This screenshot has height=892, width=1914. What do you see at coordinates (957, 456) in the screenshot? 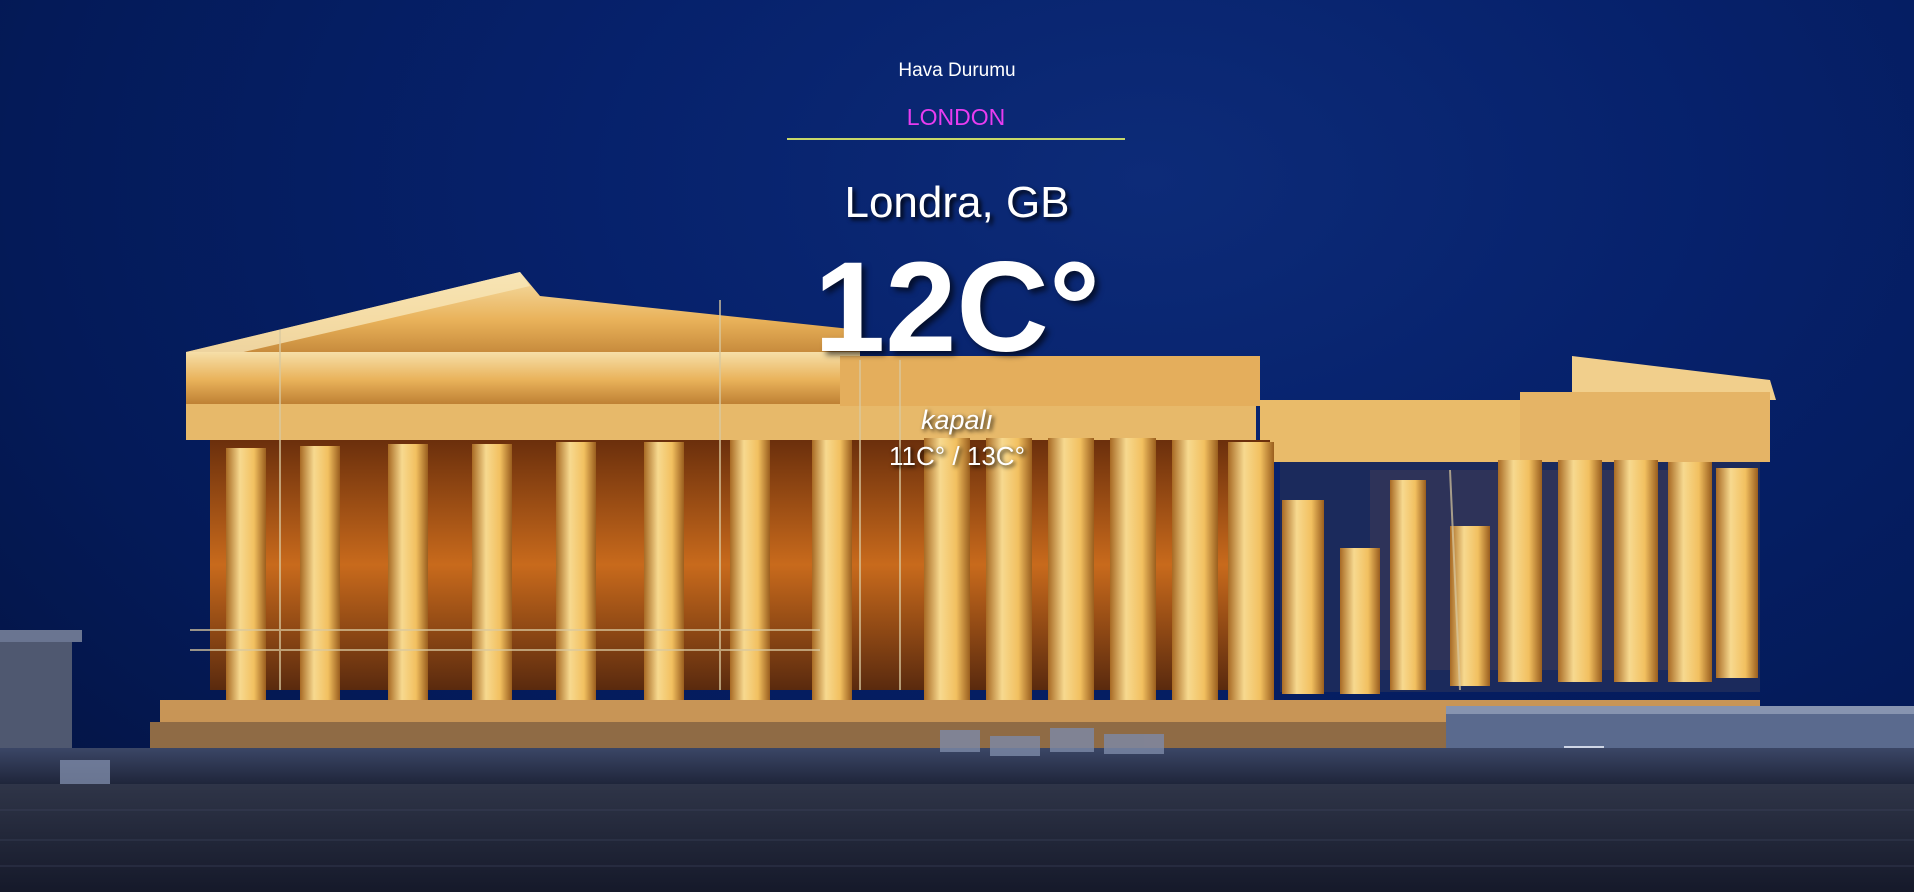
I see `temperature-range: 11C° / 13C°` at bounding box center [957, 456].